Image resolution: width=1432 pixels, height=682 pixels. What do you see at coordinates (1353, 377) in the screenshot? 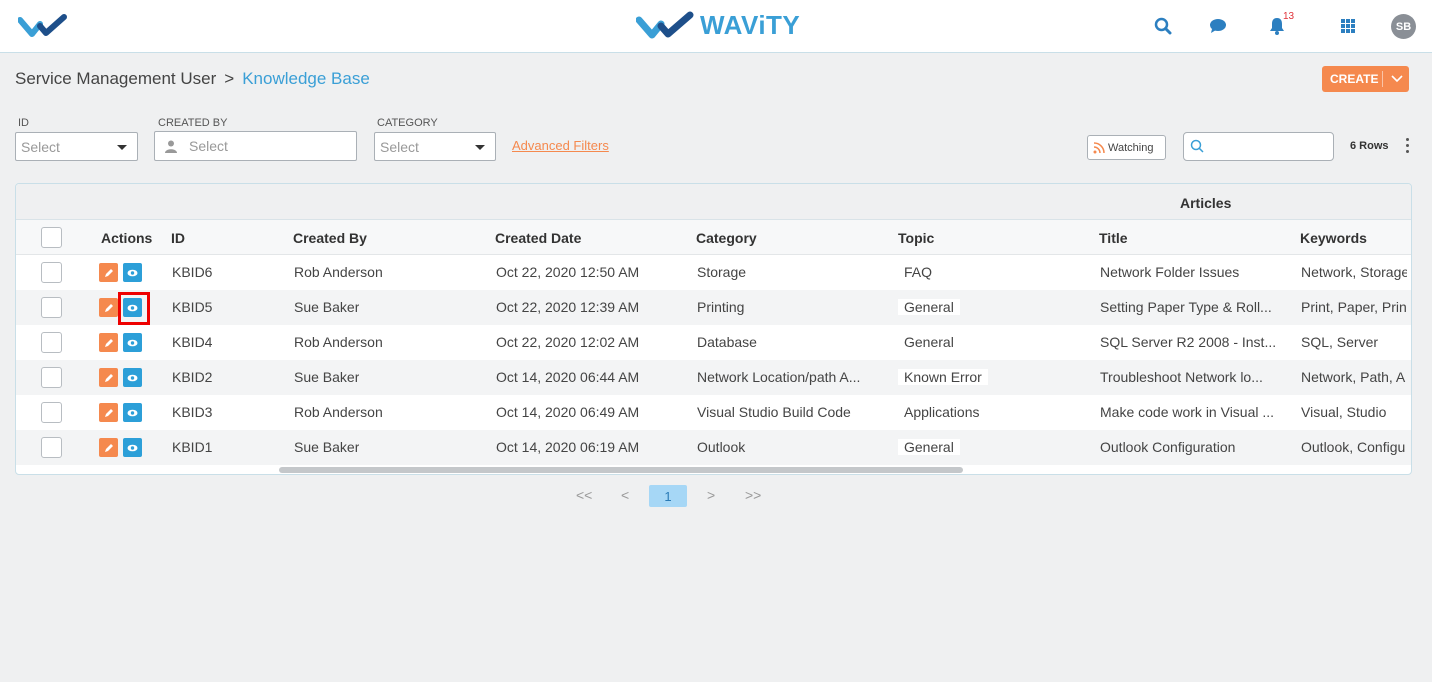
I see `cell-keywords: Network, Path, A` at bounding box center [1353, 377].